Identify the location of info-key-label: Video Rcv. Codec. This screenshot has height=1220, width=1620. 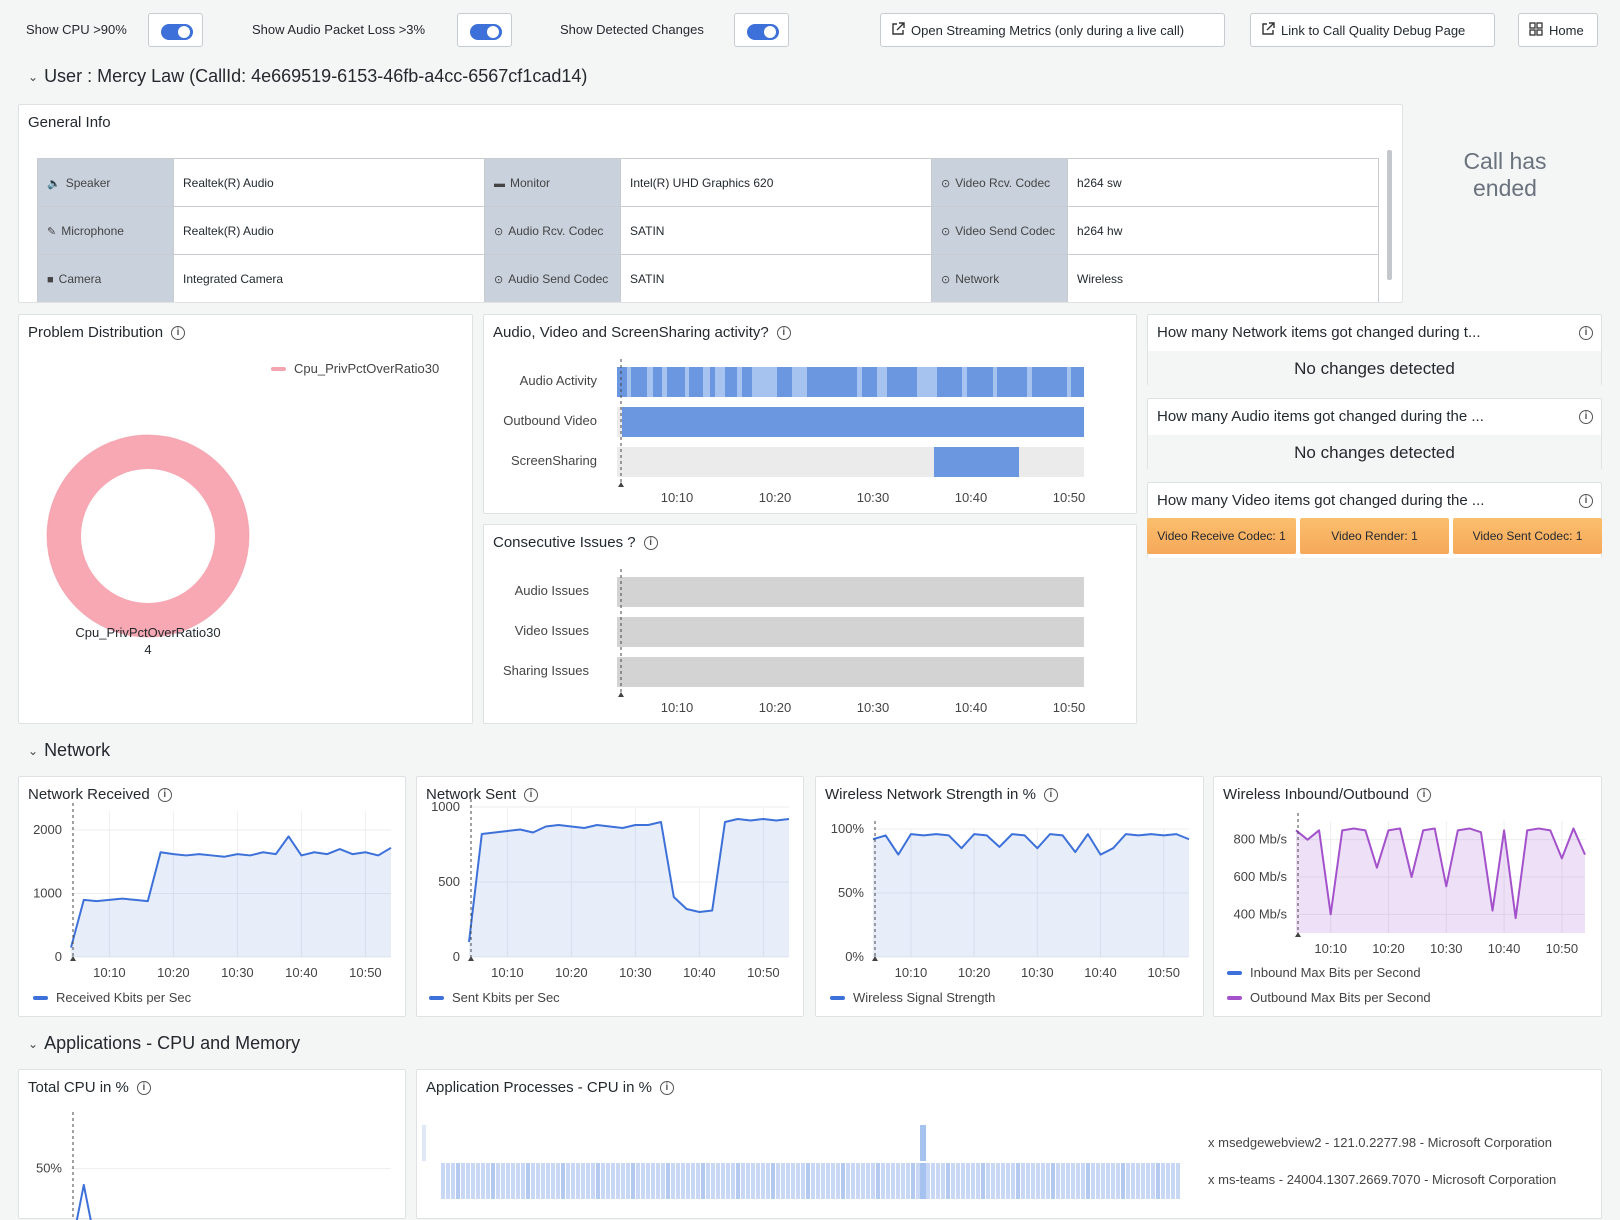
(1003, 182).